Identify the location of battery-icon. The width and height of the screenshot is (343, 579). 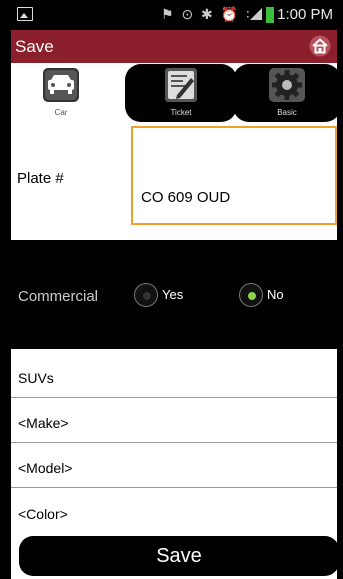
(270, 15).